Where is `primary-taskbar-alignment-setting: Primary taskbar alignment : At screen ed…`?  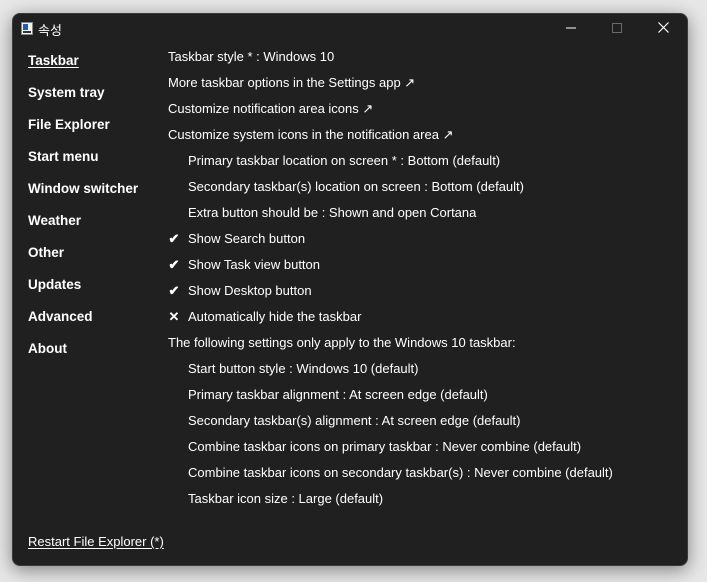
primary-taskbar-alignment-setting: Primary taskbar alignment : At screen ed… is located at coordinates (425, 395).